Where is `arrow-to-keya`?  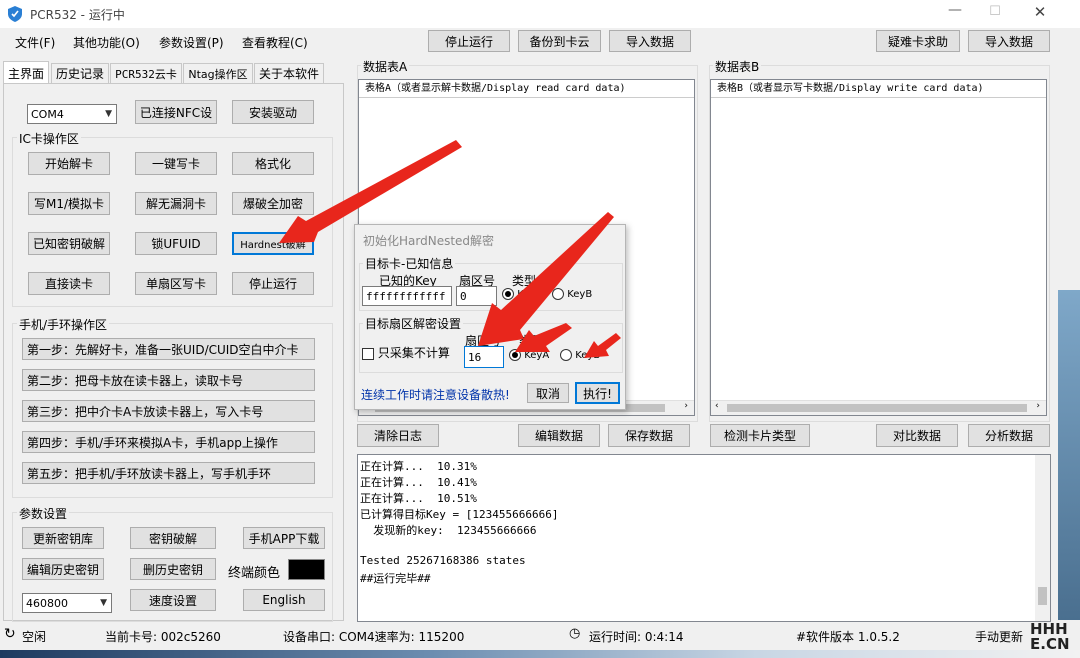
arrow-to-keya is located at coordinates (543, 337).